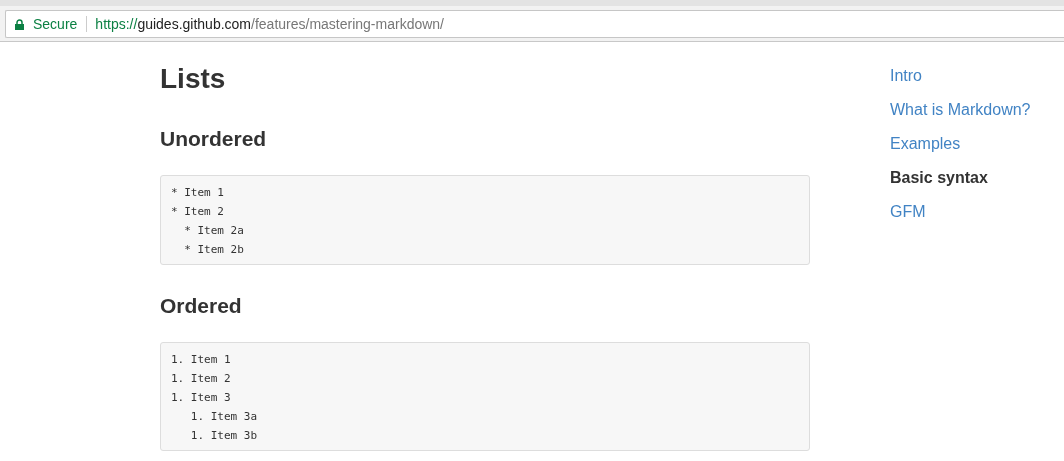  What do you see at coordinates (906, 76) in the screenshot?
I see `toc-link: Intro` at bounding box center [906, 76].